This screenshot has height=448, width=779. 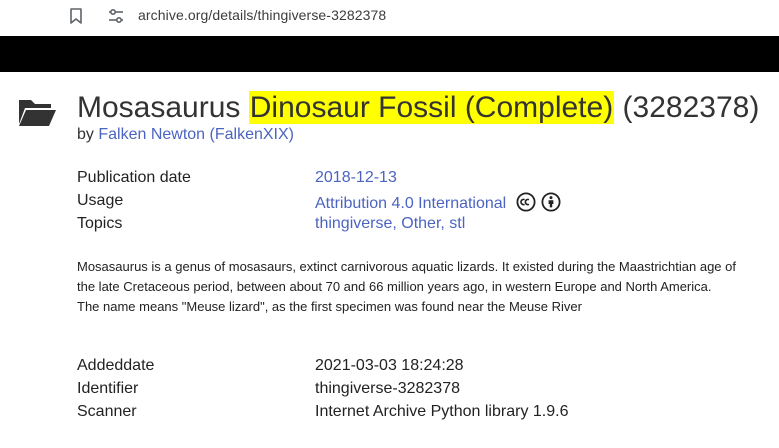 I want to click on metadata-row-topics: Topics thingiverse, Other, stl, so click(x=417, y=226).